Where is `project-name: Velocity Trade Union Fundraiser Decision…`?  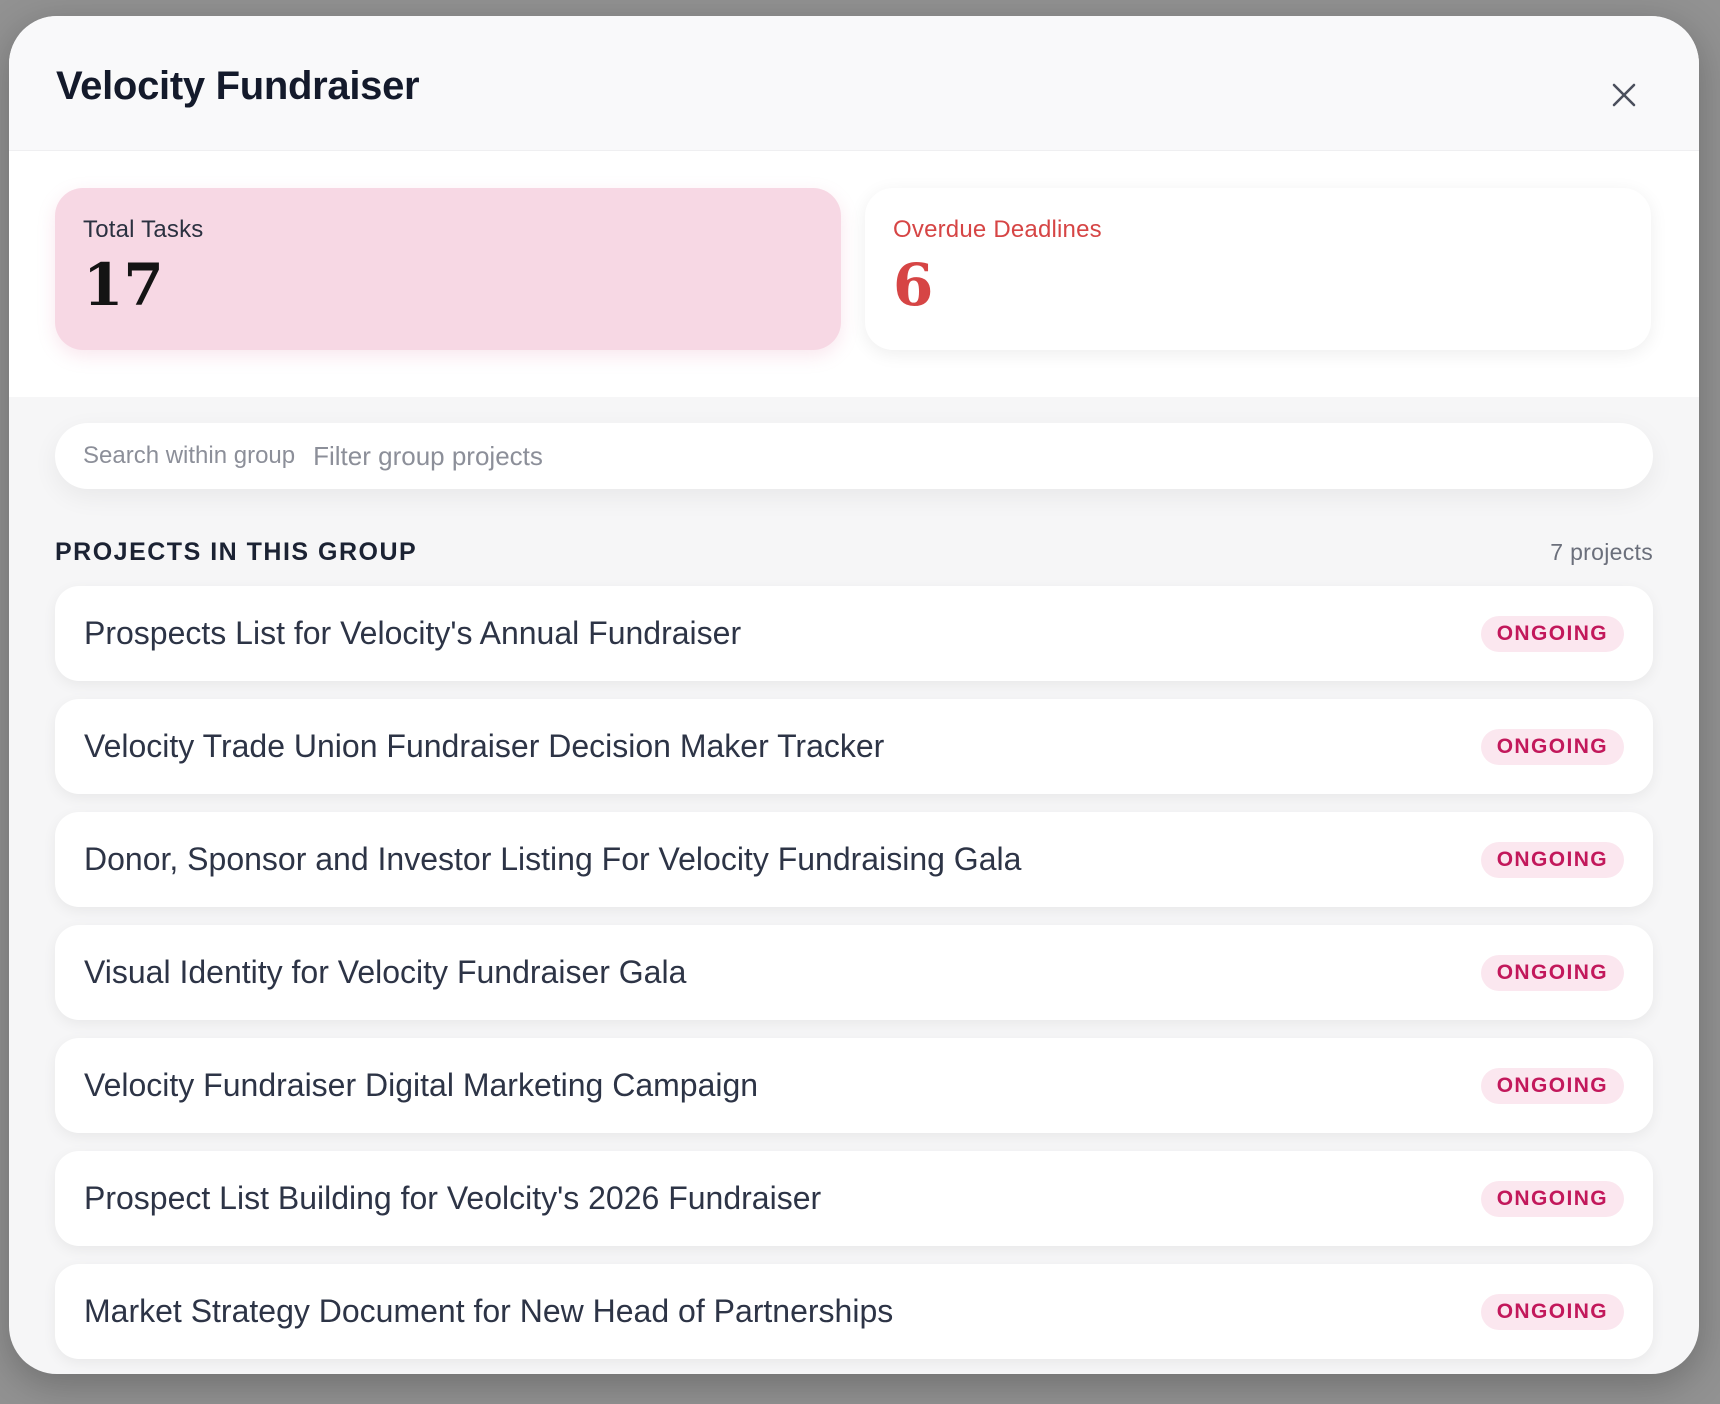 project-name: Velocity Trade Union Fundraiser Decision… is located at coordinates (484, 746).